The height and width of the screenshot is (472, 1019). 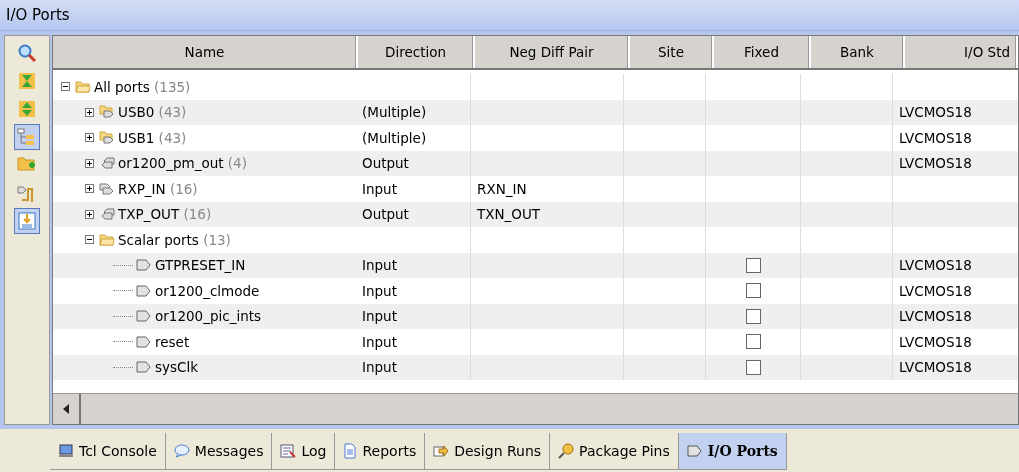 What do you see at coordinates (66, 451) in the screenshot?
I see `monitor-icon` at bounding box center [66, 451].